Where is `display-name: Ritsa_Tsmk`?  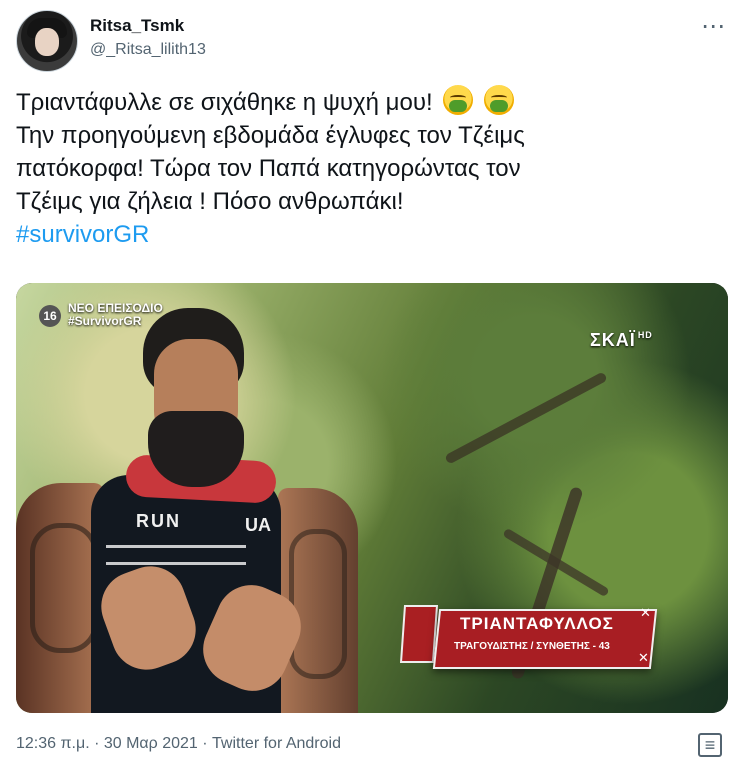 display-name: Ritsa_Tsmk is located at coordinates (137, 26).